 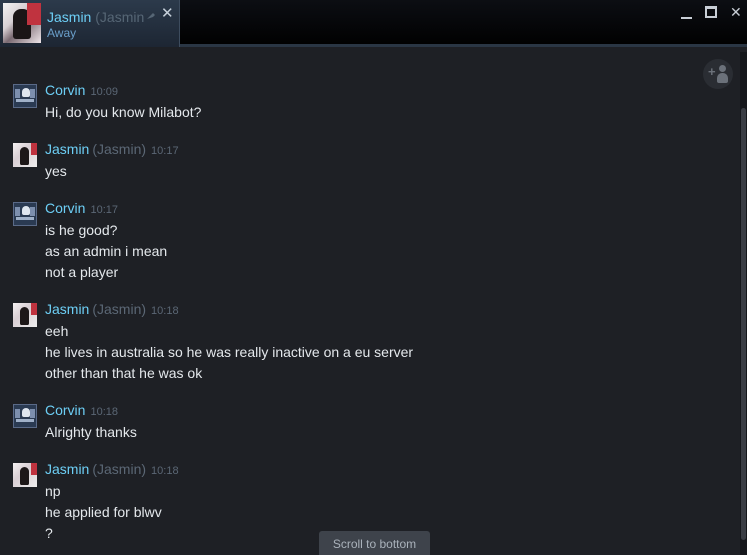 I want to click on message-line: yes, so click(x=56, y=171).